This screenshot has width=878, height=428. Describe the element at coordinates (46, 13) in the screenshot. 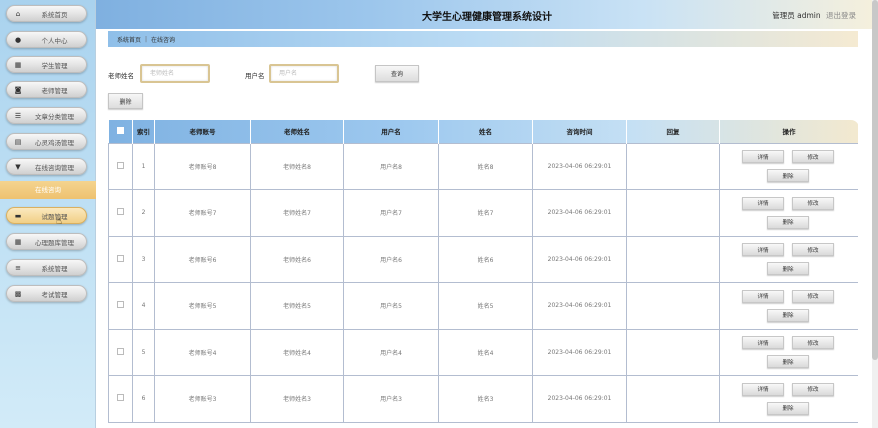

I see `sidebar-item-home: ⌂ 系统首页` at that location.